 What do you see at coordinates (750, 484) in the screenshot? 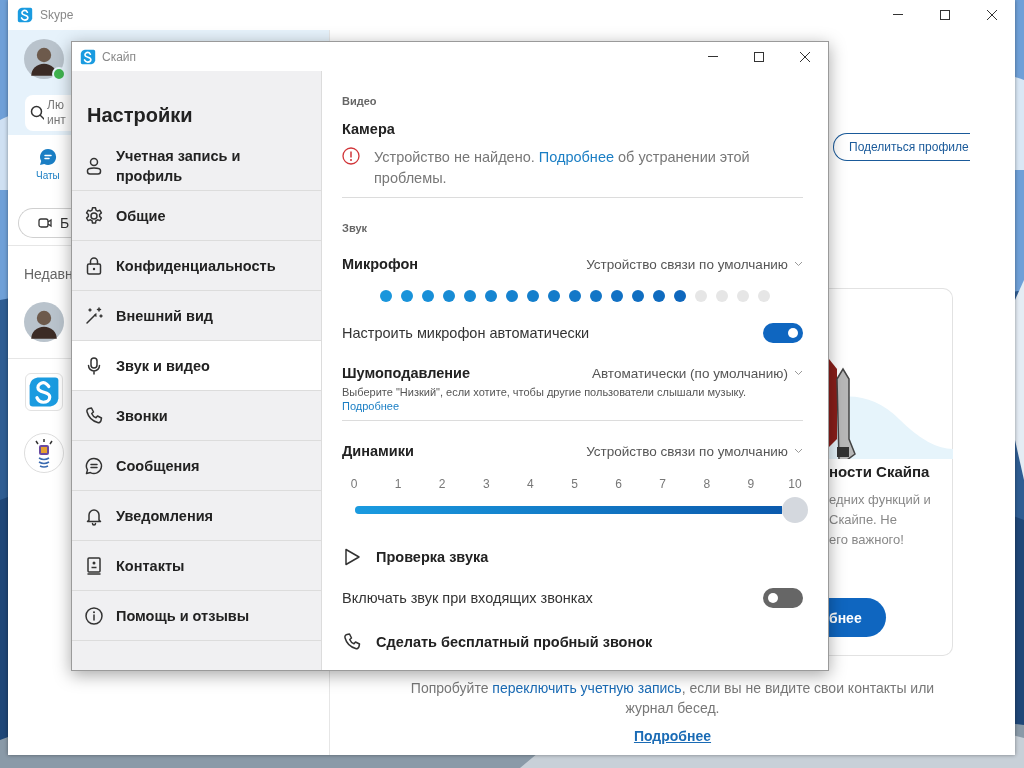
I see `slider-tick-label: 9` at bounding box center [750, 484].